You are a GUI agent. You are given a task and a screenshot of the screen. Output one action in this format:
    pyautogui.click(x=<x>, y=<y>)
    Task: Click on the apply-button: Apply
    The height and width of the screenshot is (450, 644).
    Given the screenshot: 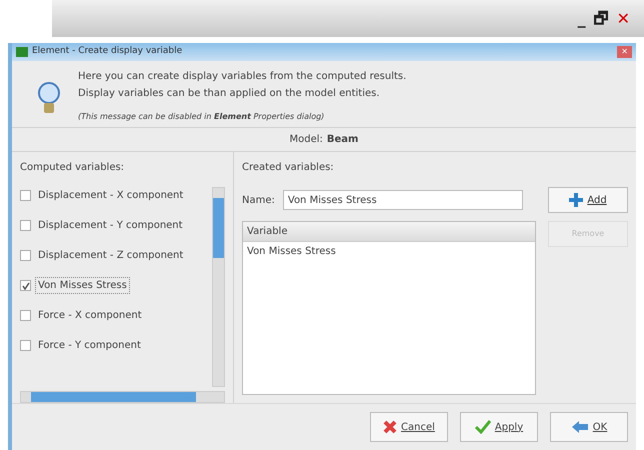 What is the action you would take?
    pyautogui.click(x=499, y=427)
    